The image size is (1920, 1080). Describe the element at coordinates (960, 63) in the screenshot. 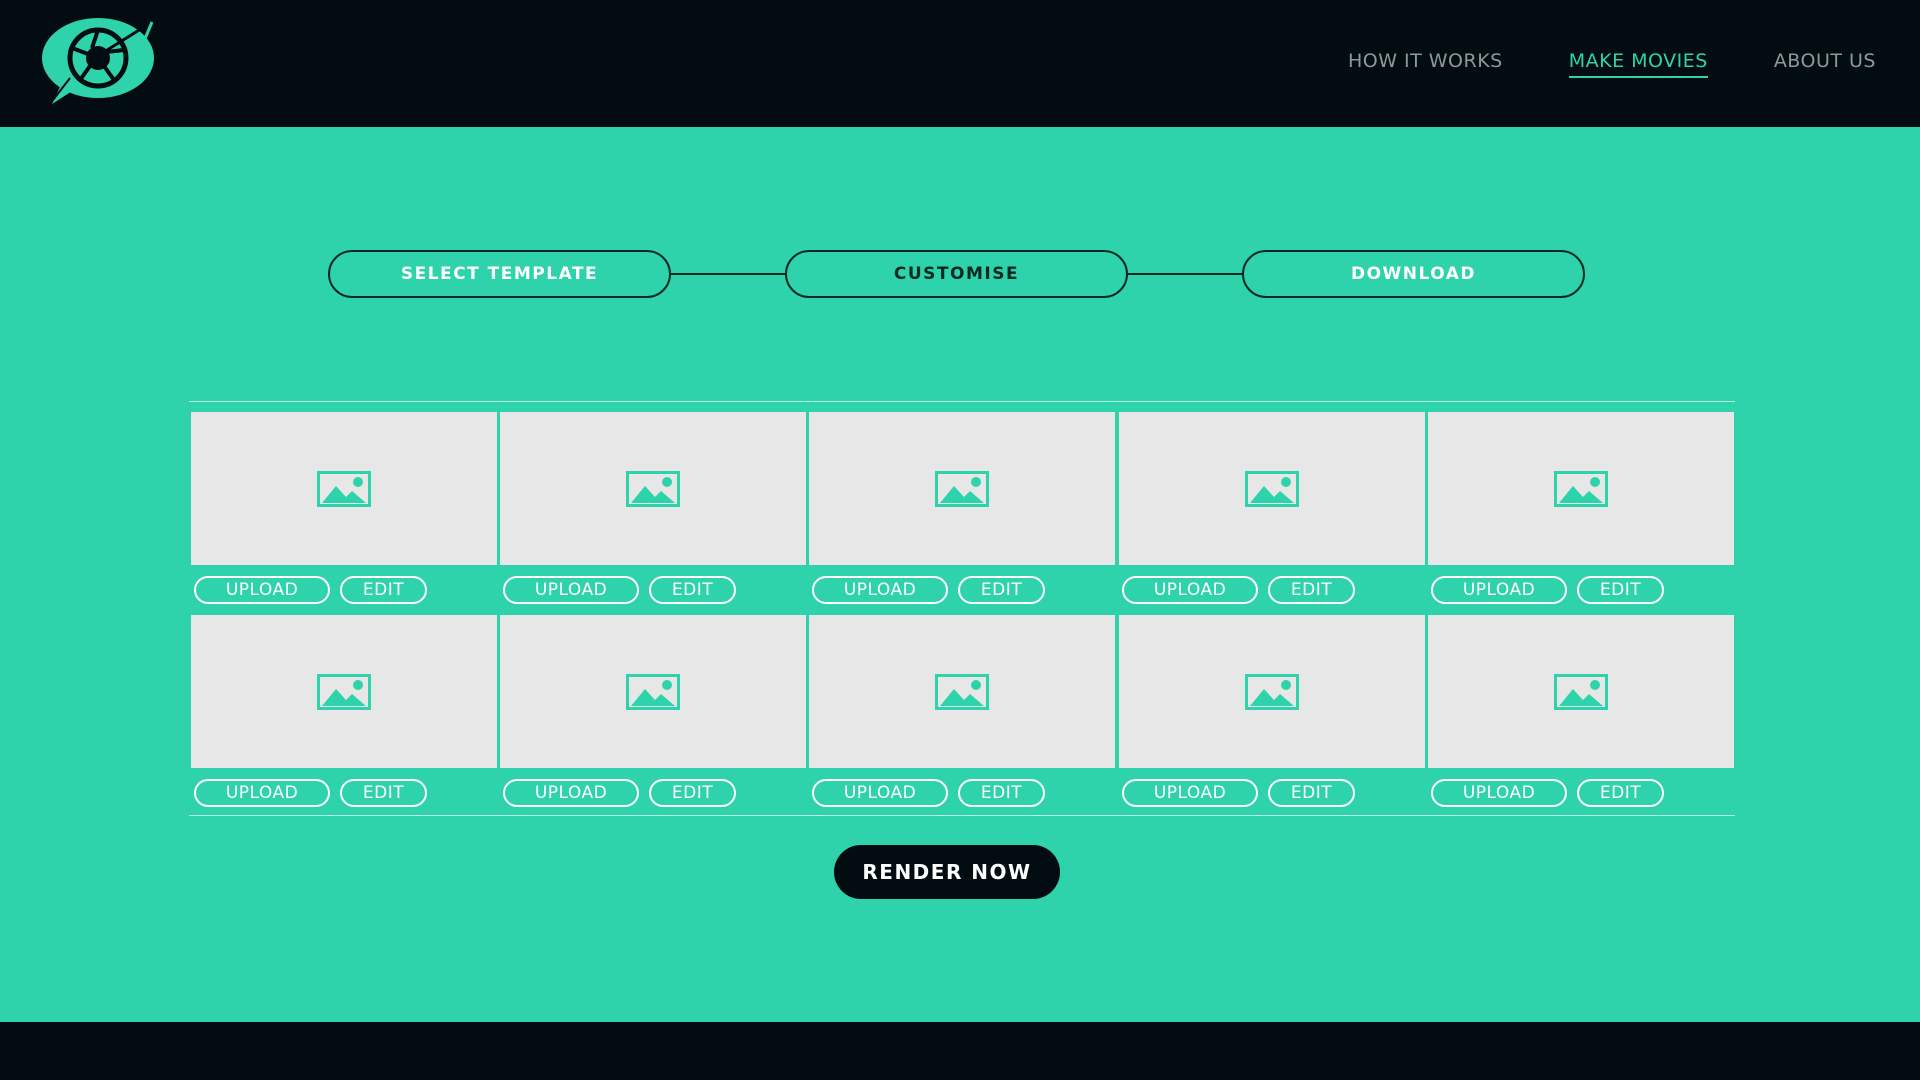

I see `site-header: HOW IT WORKS MAKE MOVIES ABOUT US` at that location.